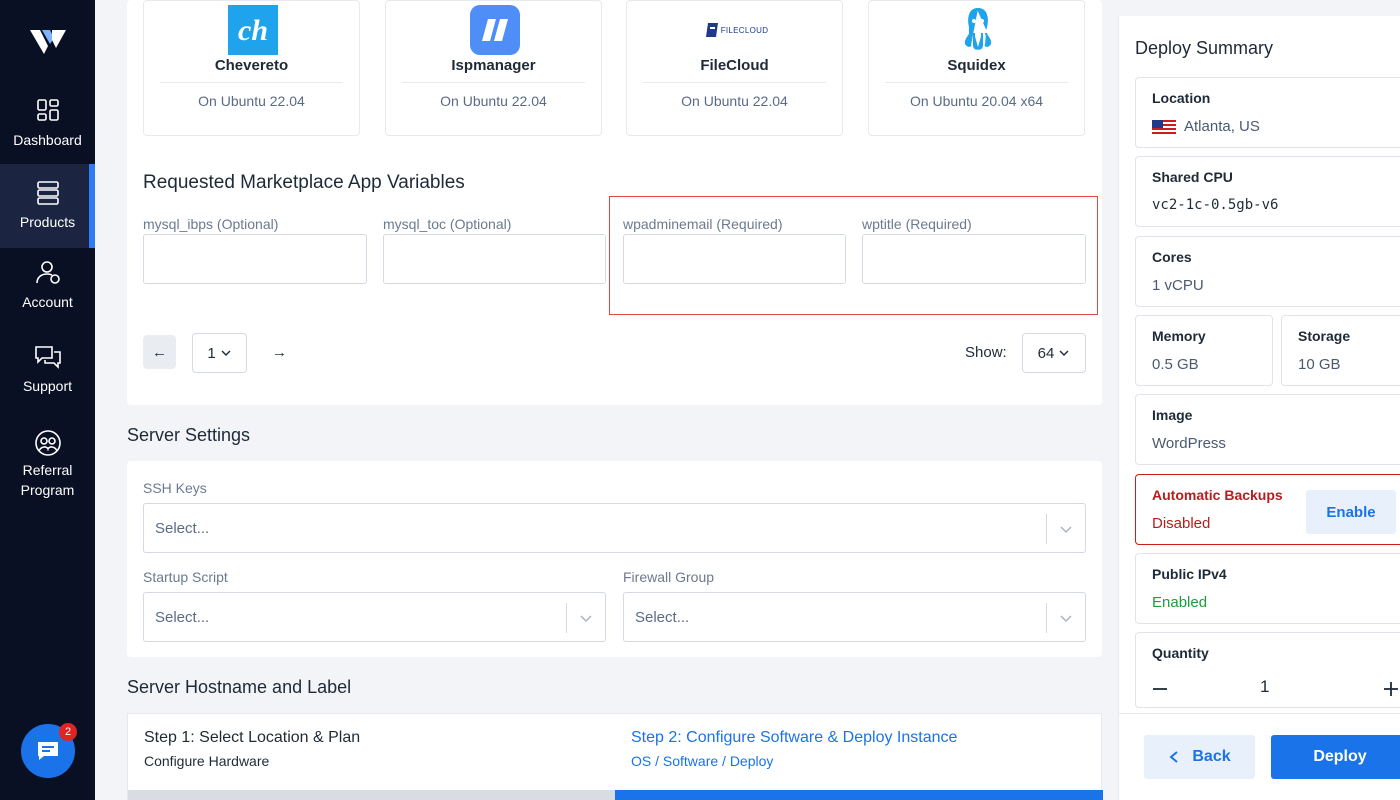 The image size is (1400, 800). Describe the element at coordinates (859, 795) in the screenshot. I see `step-2-progress` at that location.